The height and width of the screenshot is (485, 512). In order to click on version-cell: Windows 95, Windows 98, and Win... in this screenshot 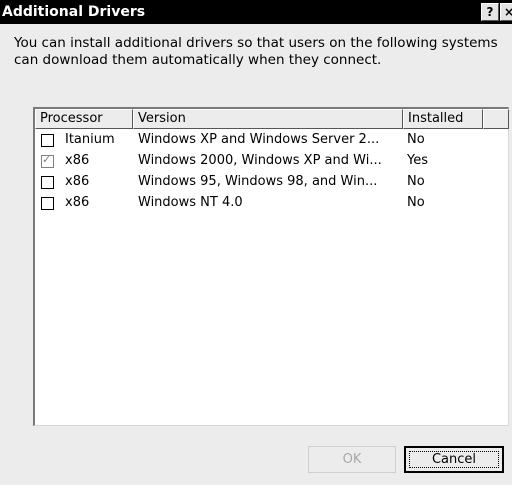, I will do `click(258, 181)`.